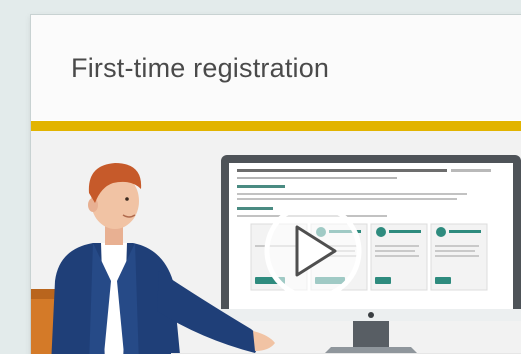 Image resolution: width=521 pixels, height=354 pixels. What do you see at coordinates (200, 68) in the screenshot?
I see `card-title: First-time registration` at bounding box center [200, 68].